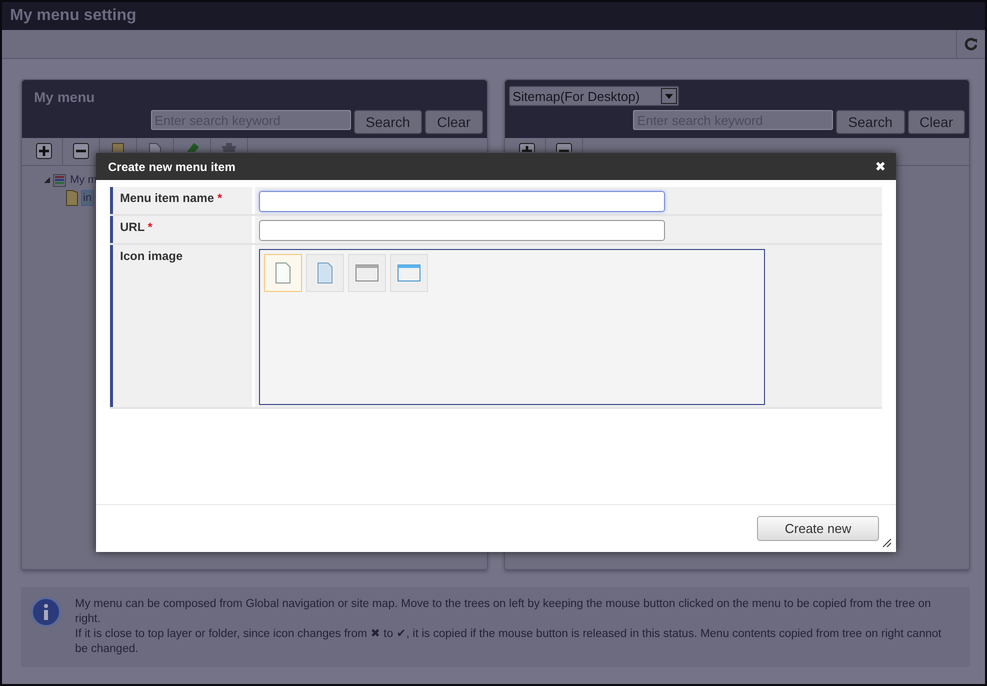  Describe the element at coordinates (65, 97) in the screenshot. I see `panel-title: My menu` at that location.